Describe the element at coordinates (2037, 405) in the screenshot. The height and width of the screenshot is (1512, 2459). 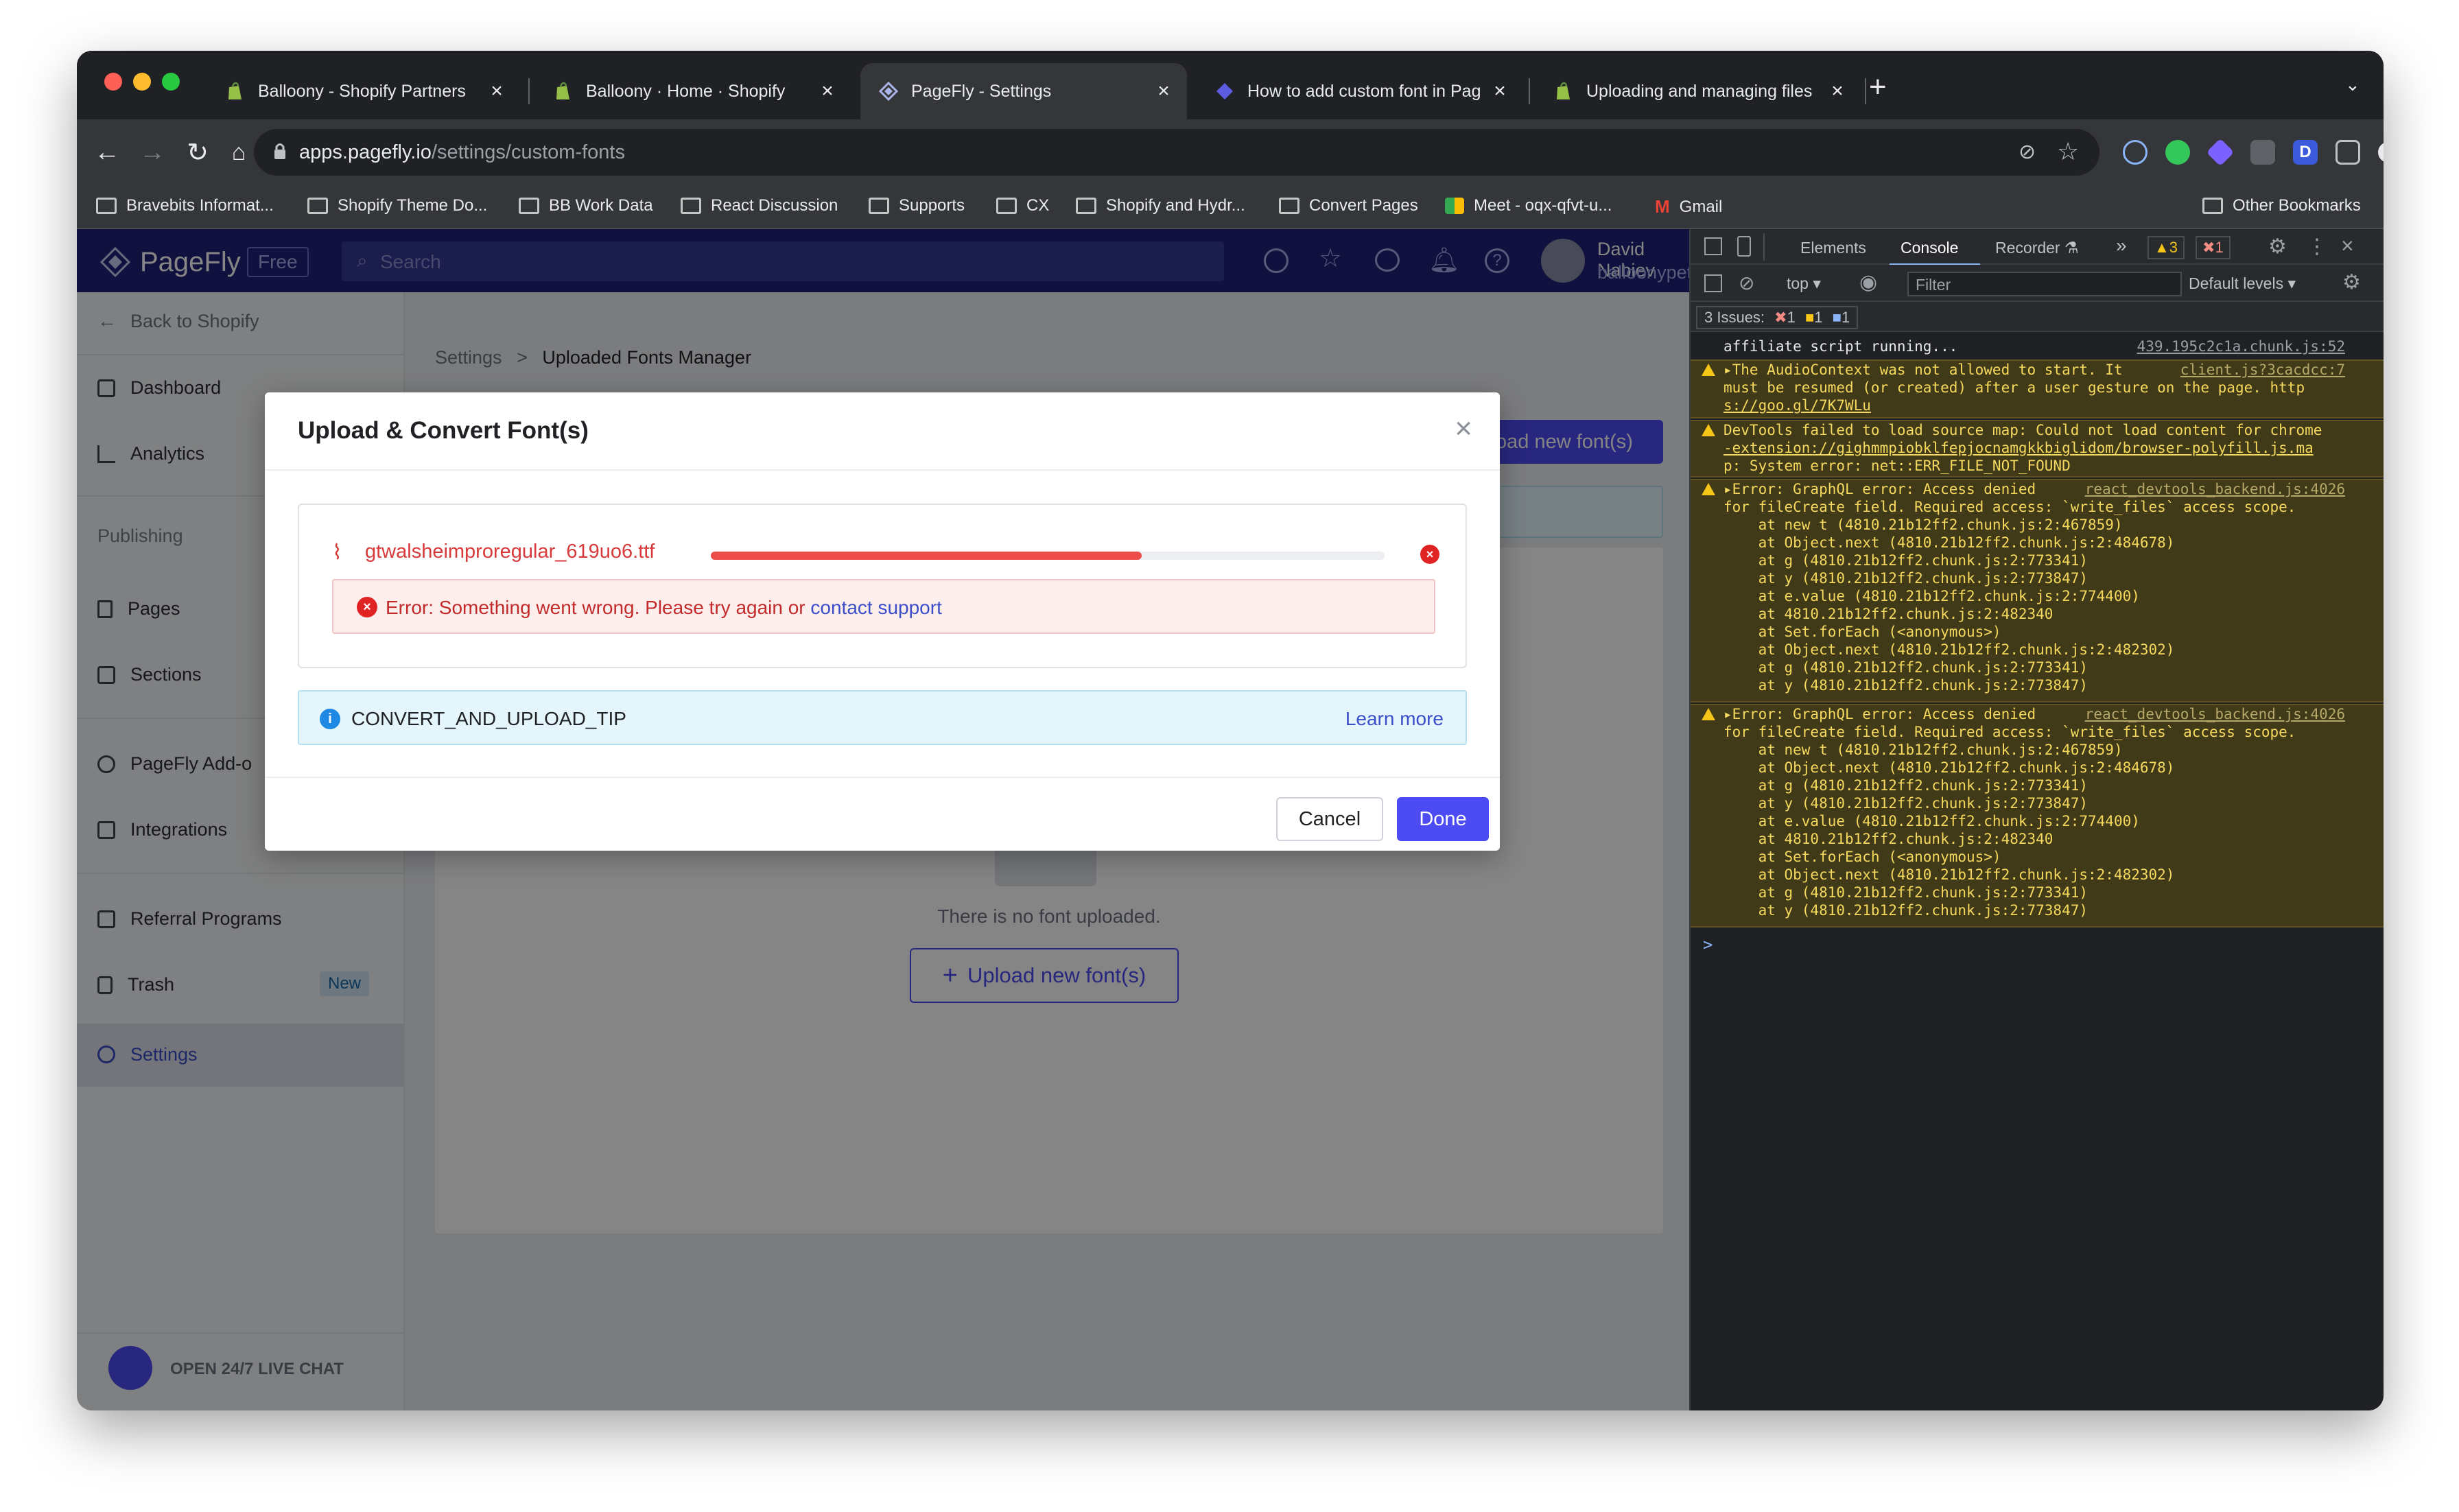
I see `log-line: s://goo.gl/7K7WLu` at that location.